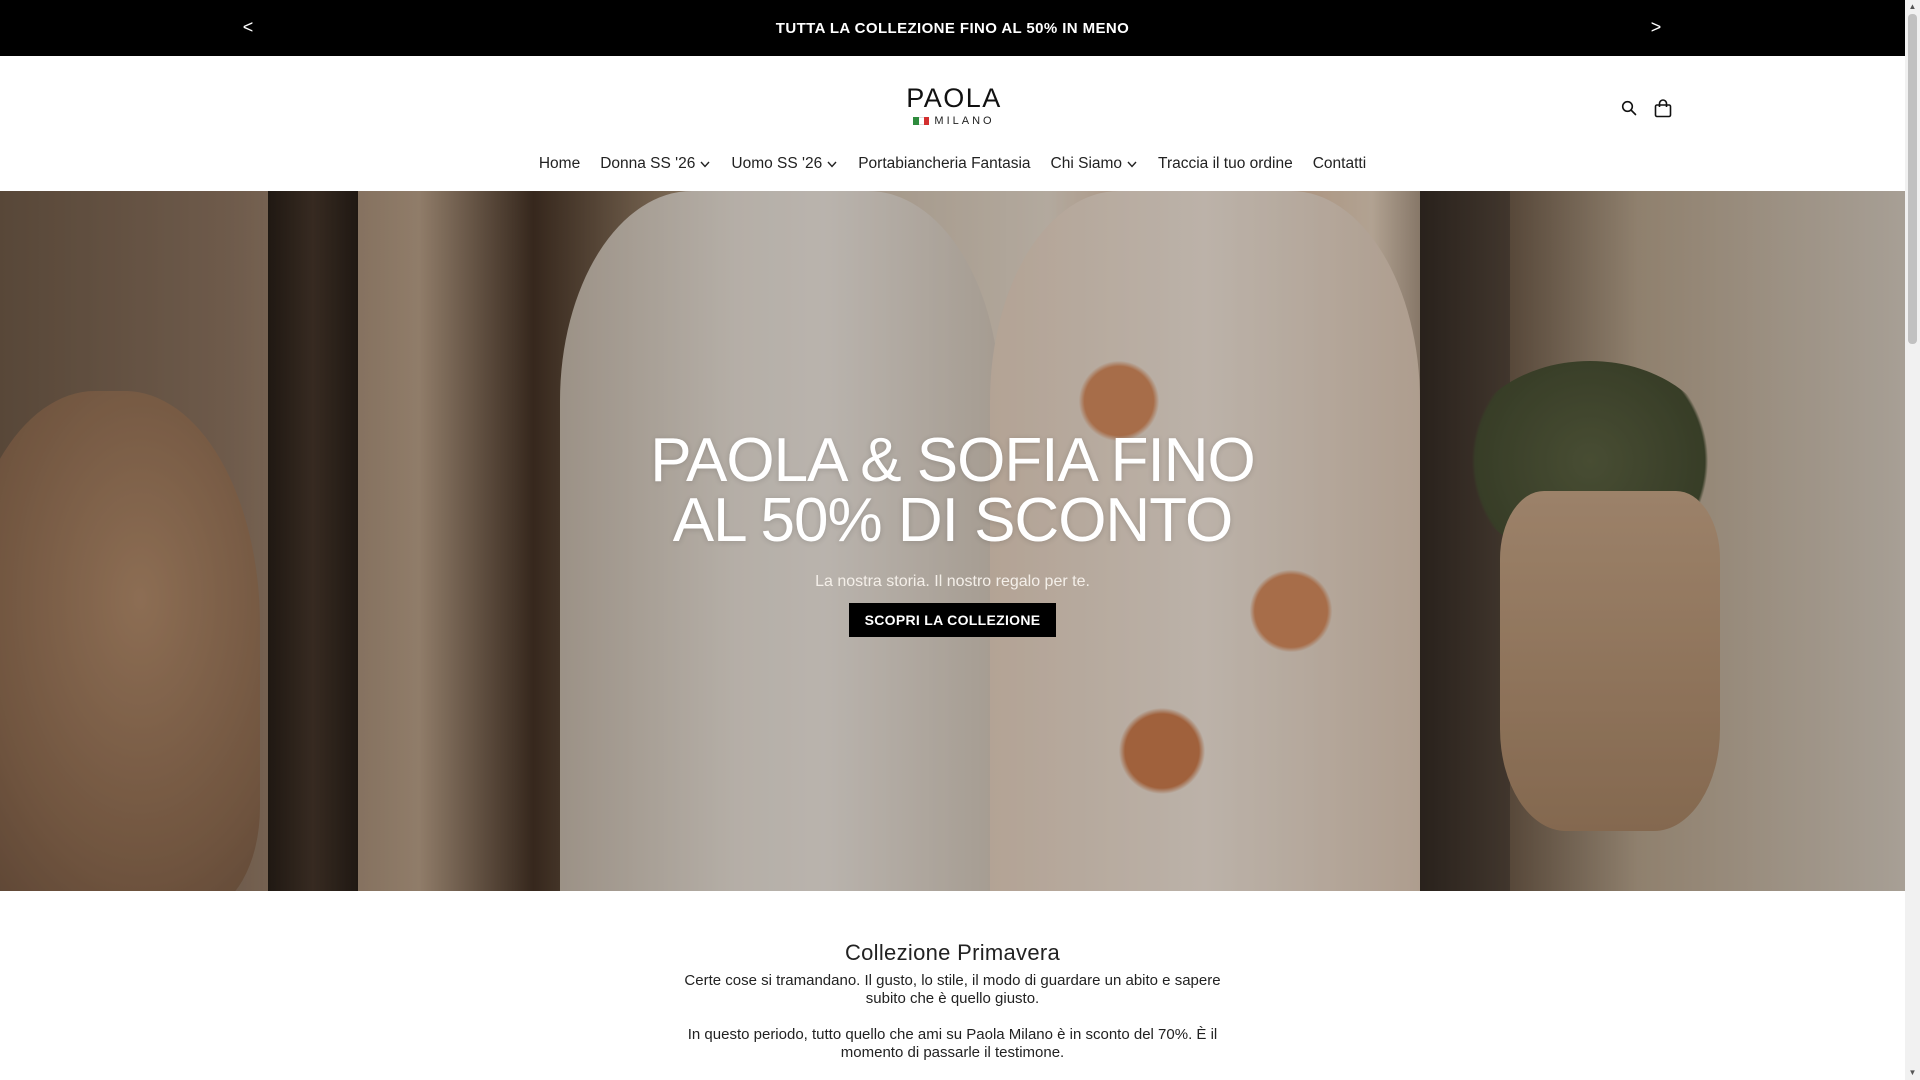 This screenshot has width=1920, height=1080. I want to click on header-icons, so click(1646, 108).